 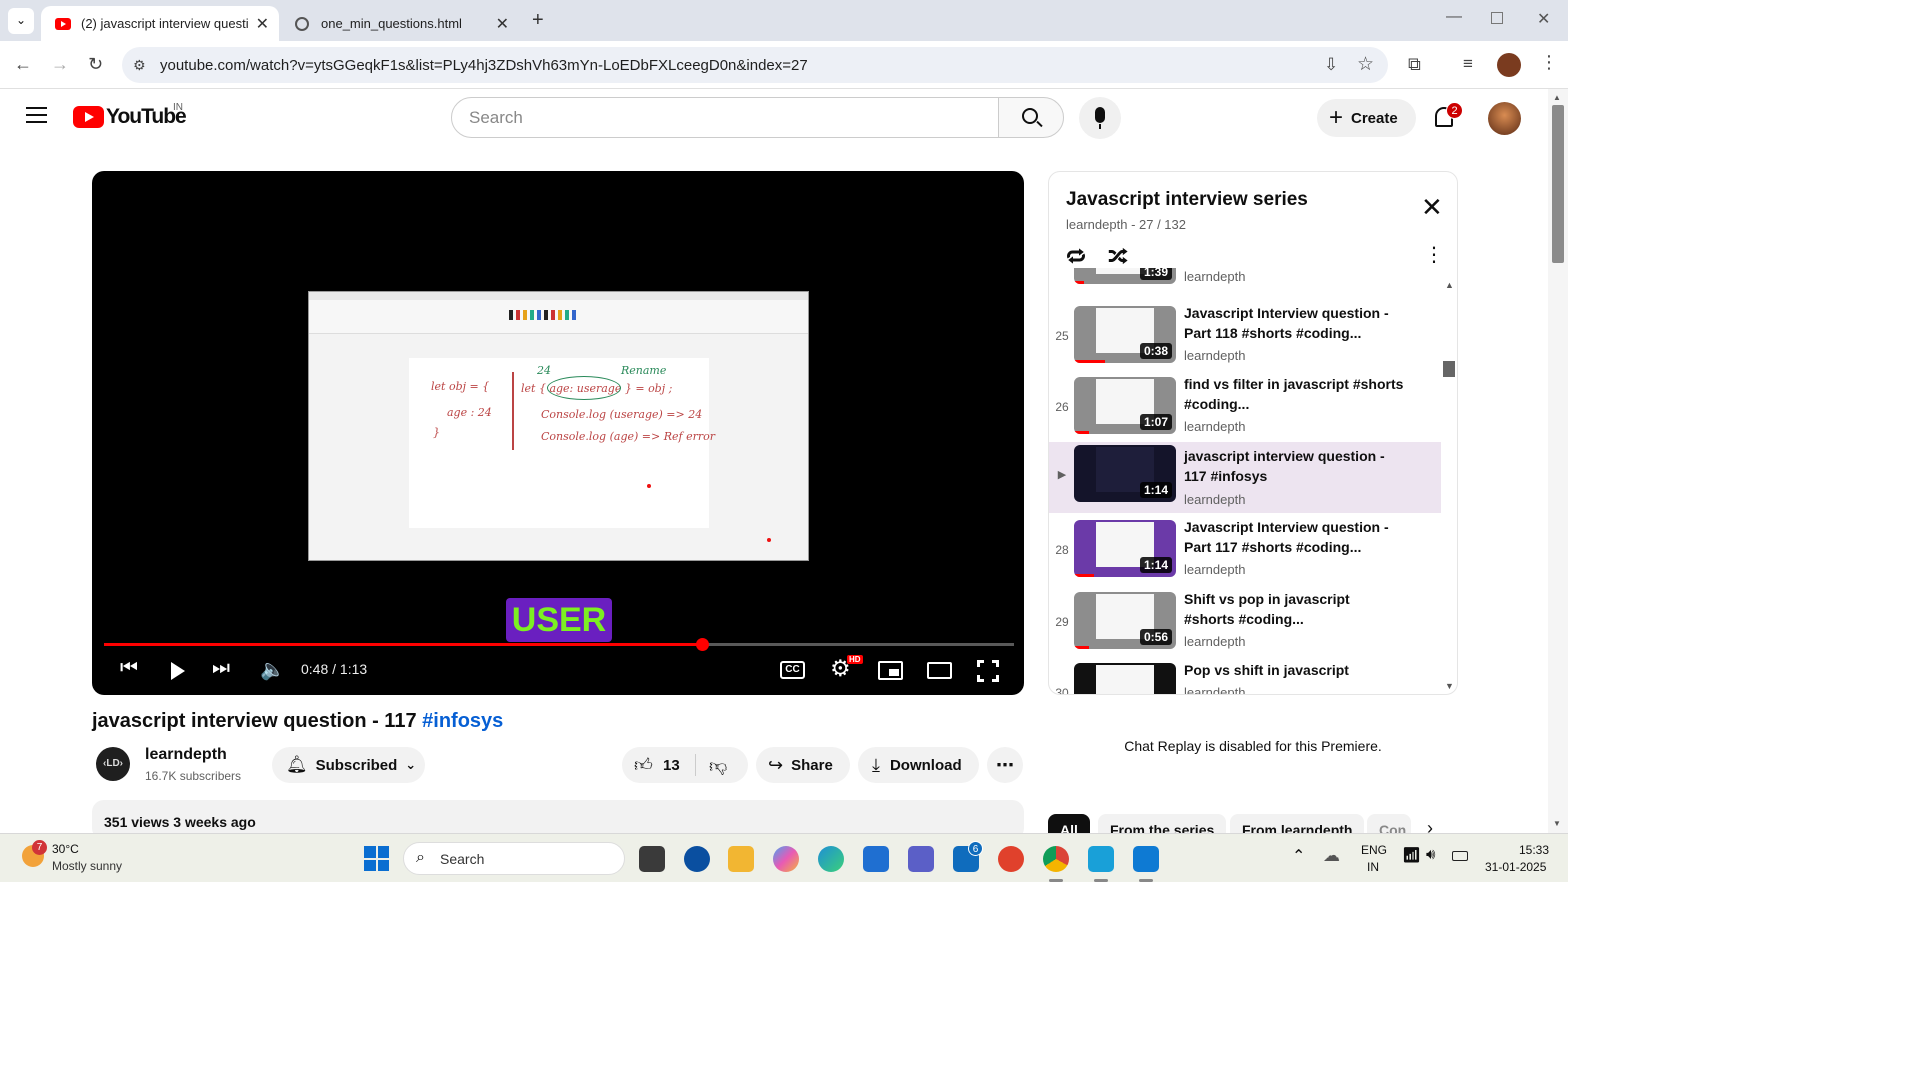 I want to click on search-button, so click(x=1031, y=117).